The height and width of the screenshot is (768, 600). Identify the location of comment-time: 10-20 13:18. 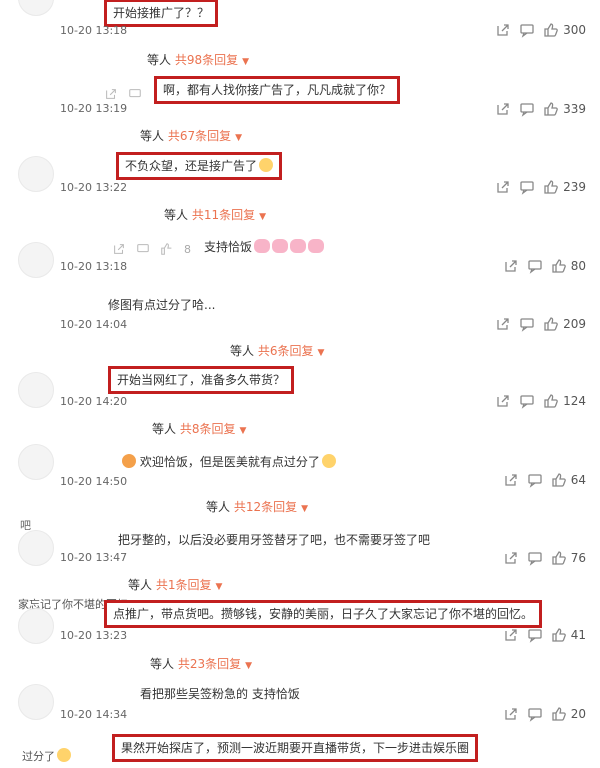
(94, 266).